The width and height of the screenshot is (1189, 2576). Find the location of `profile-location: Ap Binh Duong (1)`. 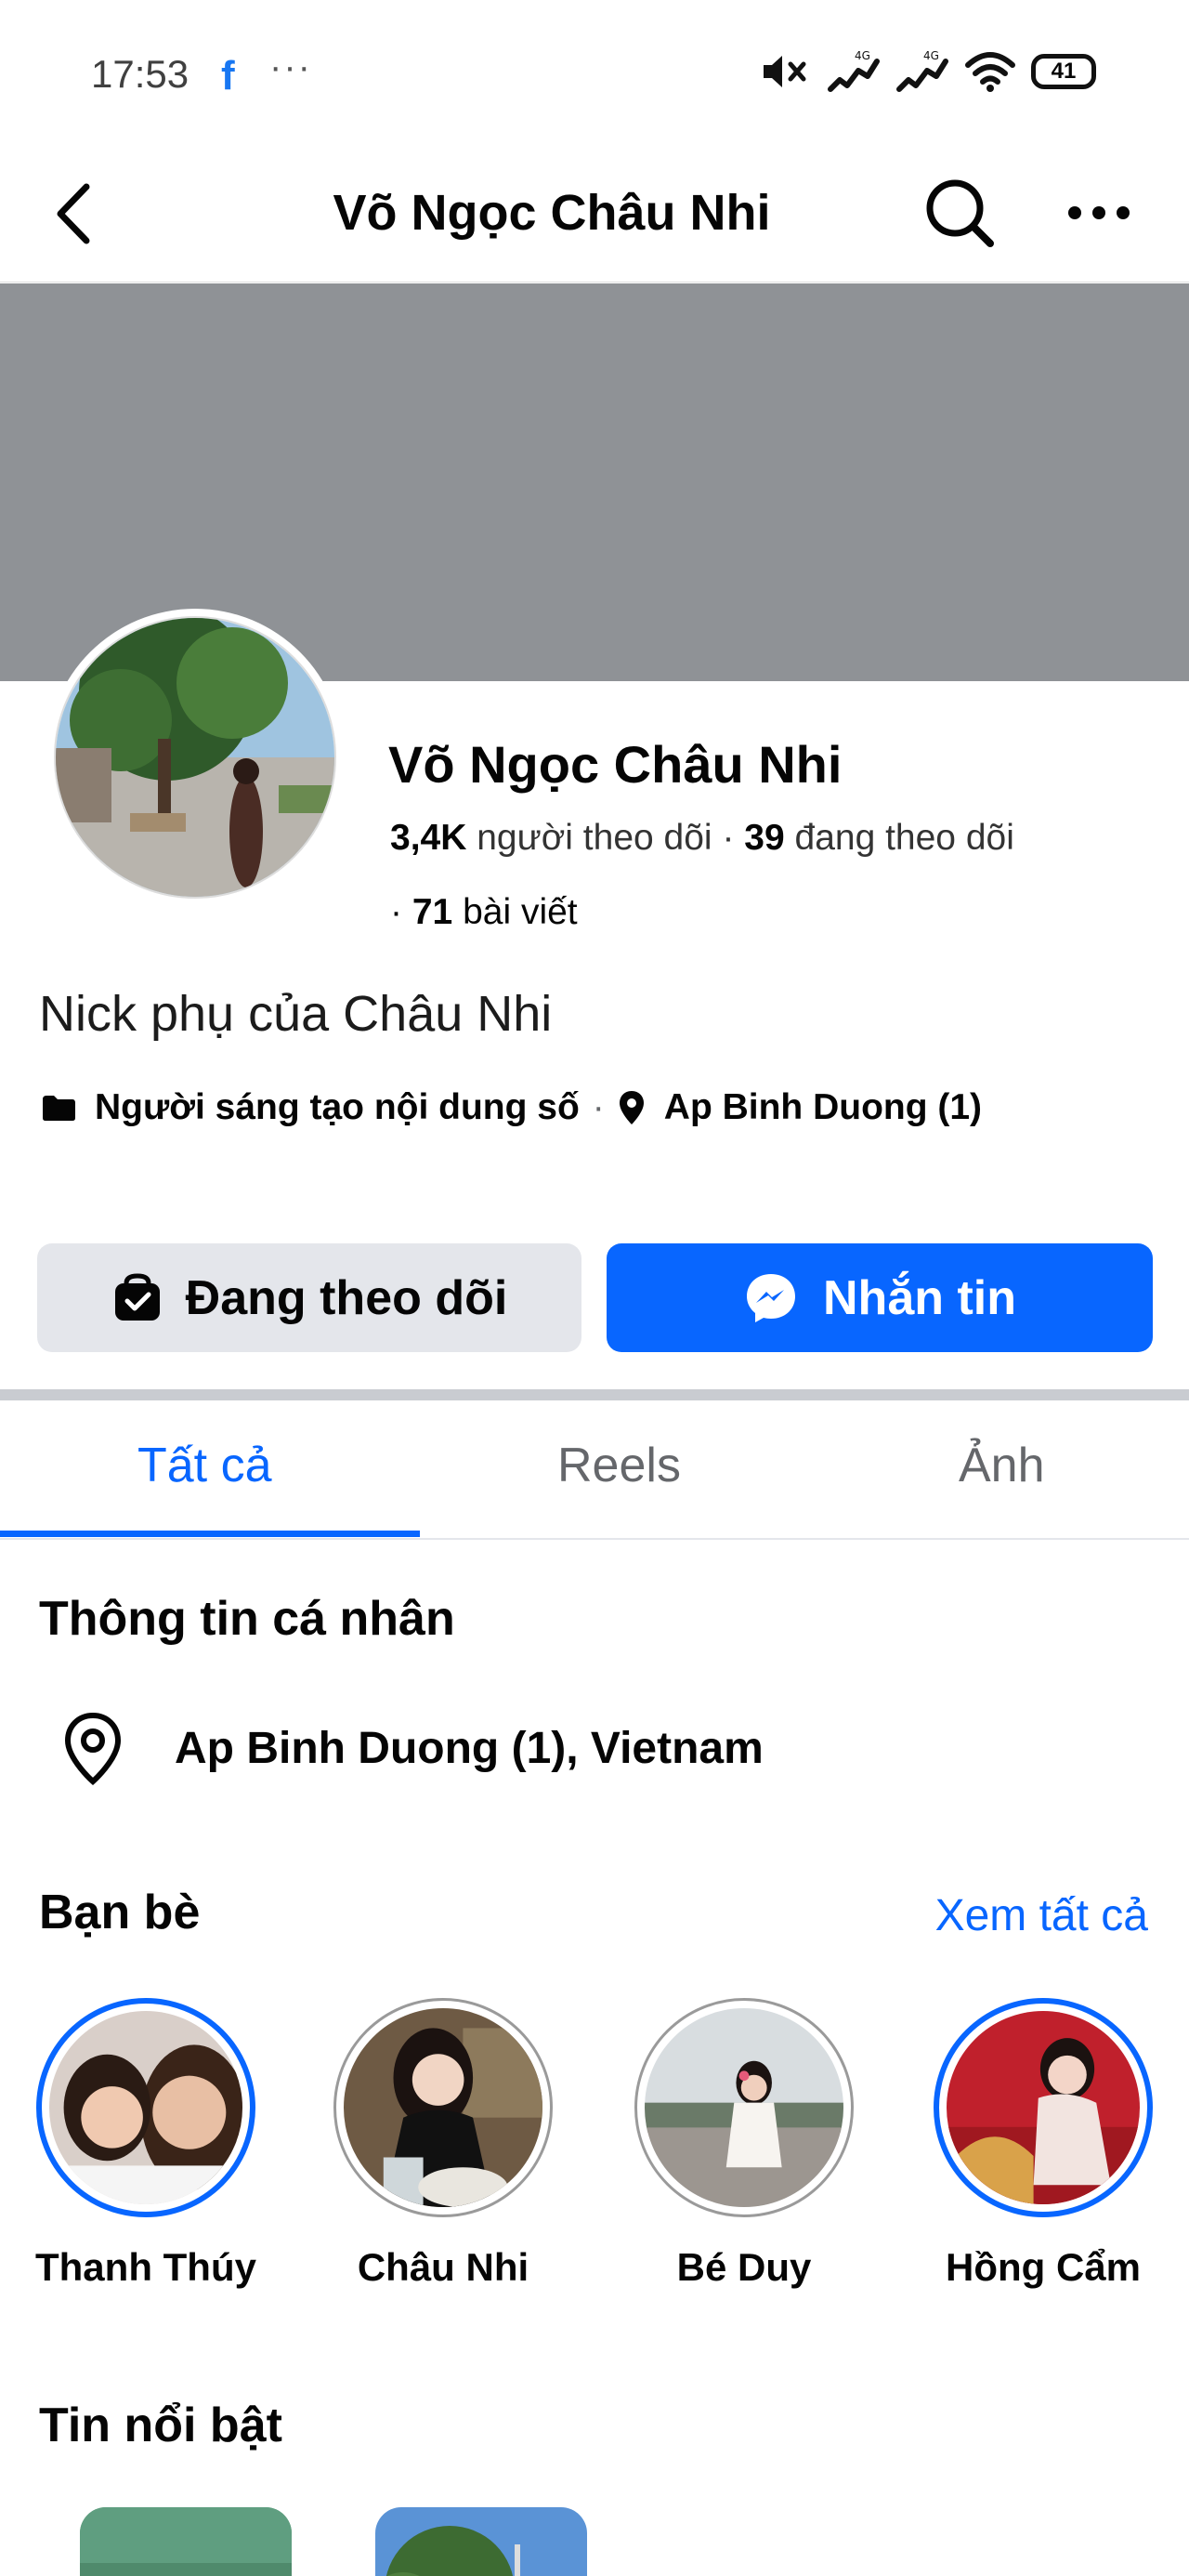

profile-location: Ap Binh Duong (1) is located at coordinates (823, 1107).